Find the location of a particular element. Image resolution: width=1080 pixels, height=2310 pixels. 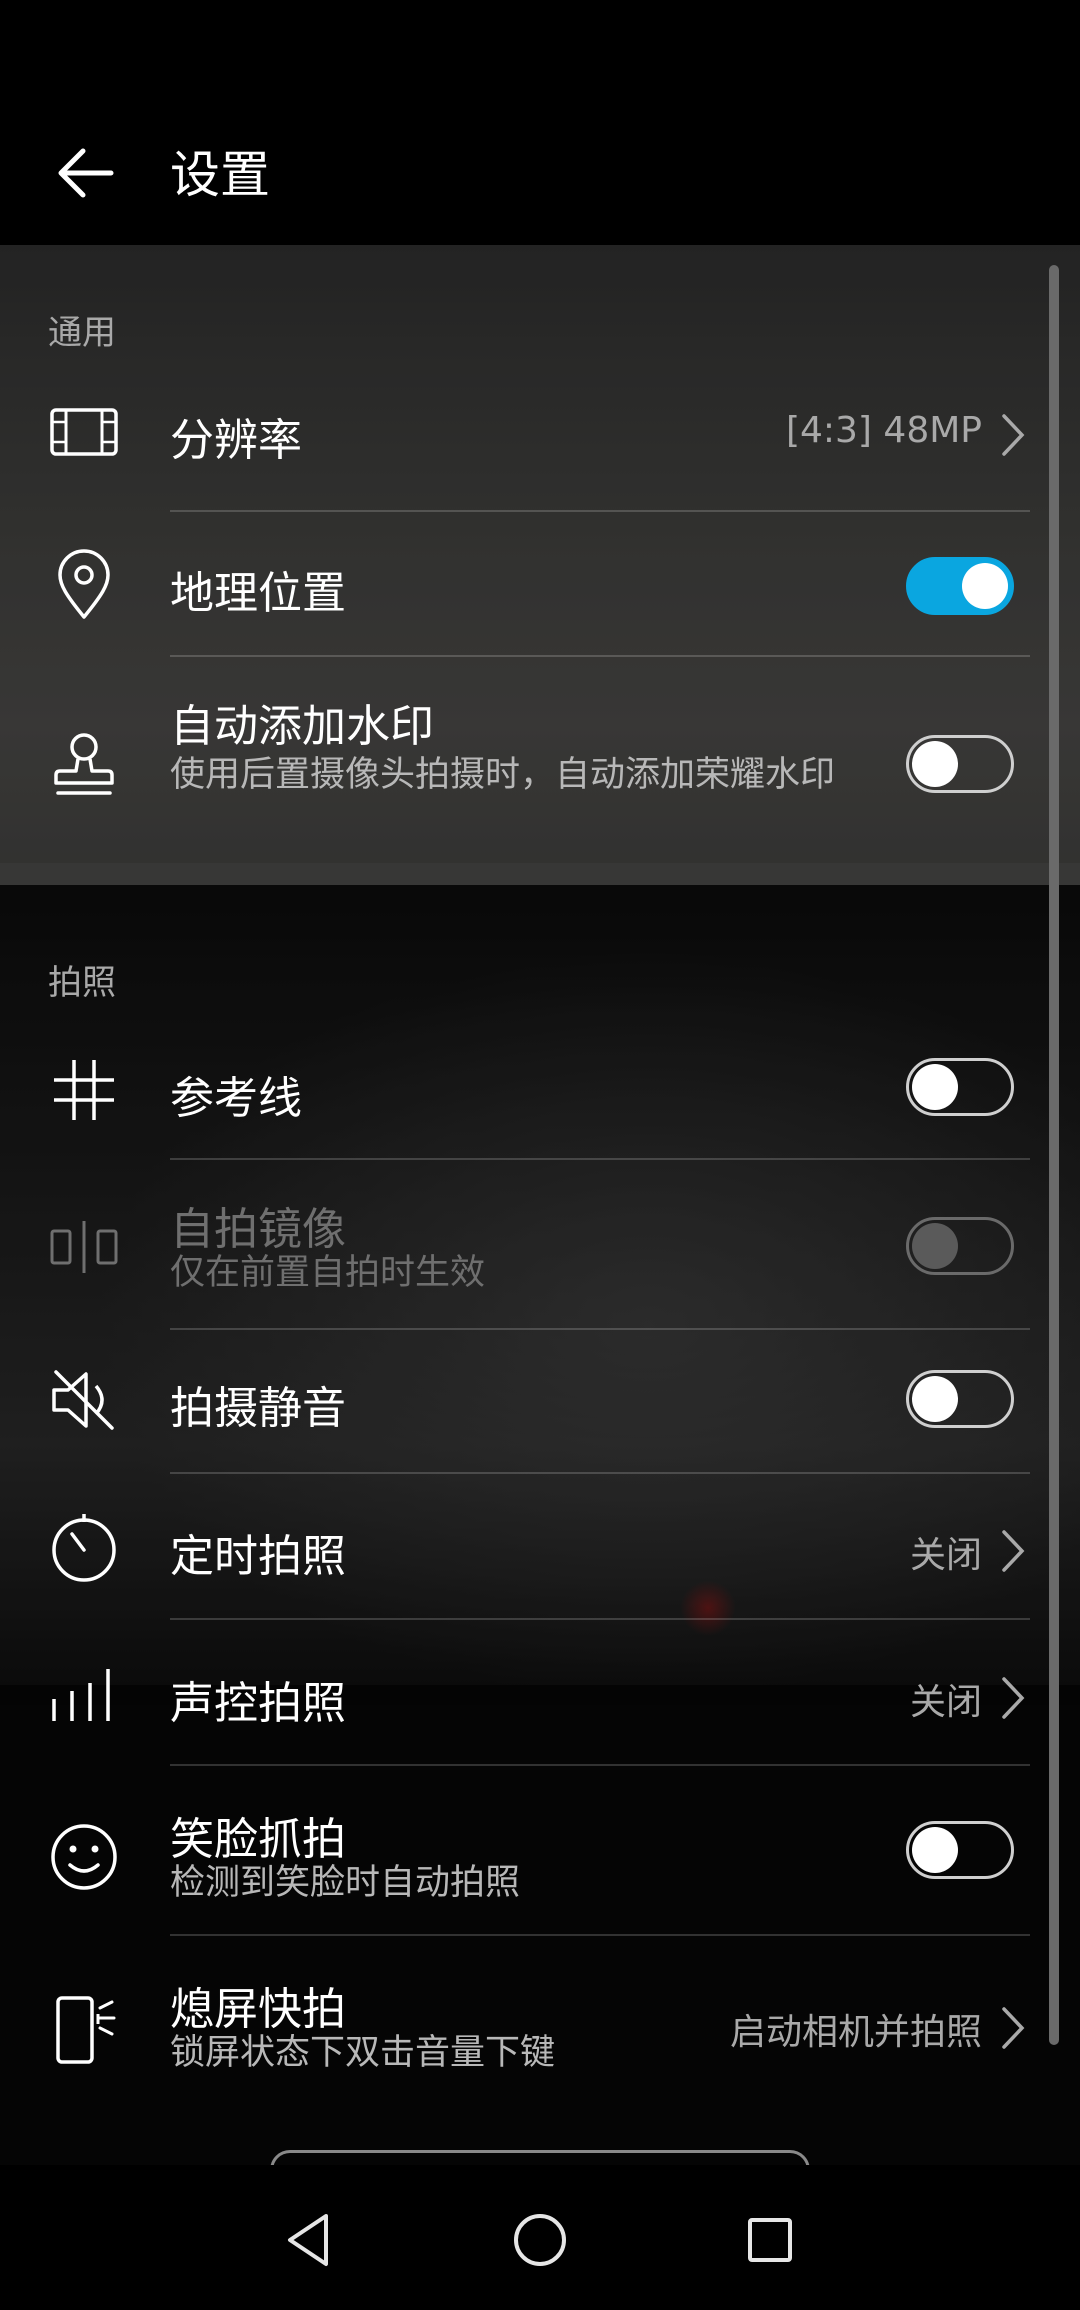

system-nav-bar is located at coordinates (540, 2237).